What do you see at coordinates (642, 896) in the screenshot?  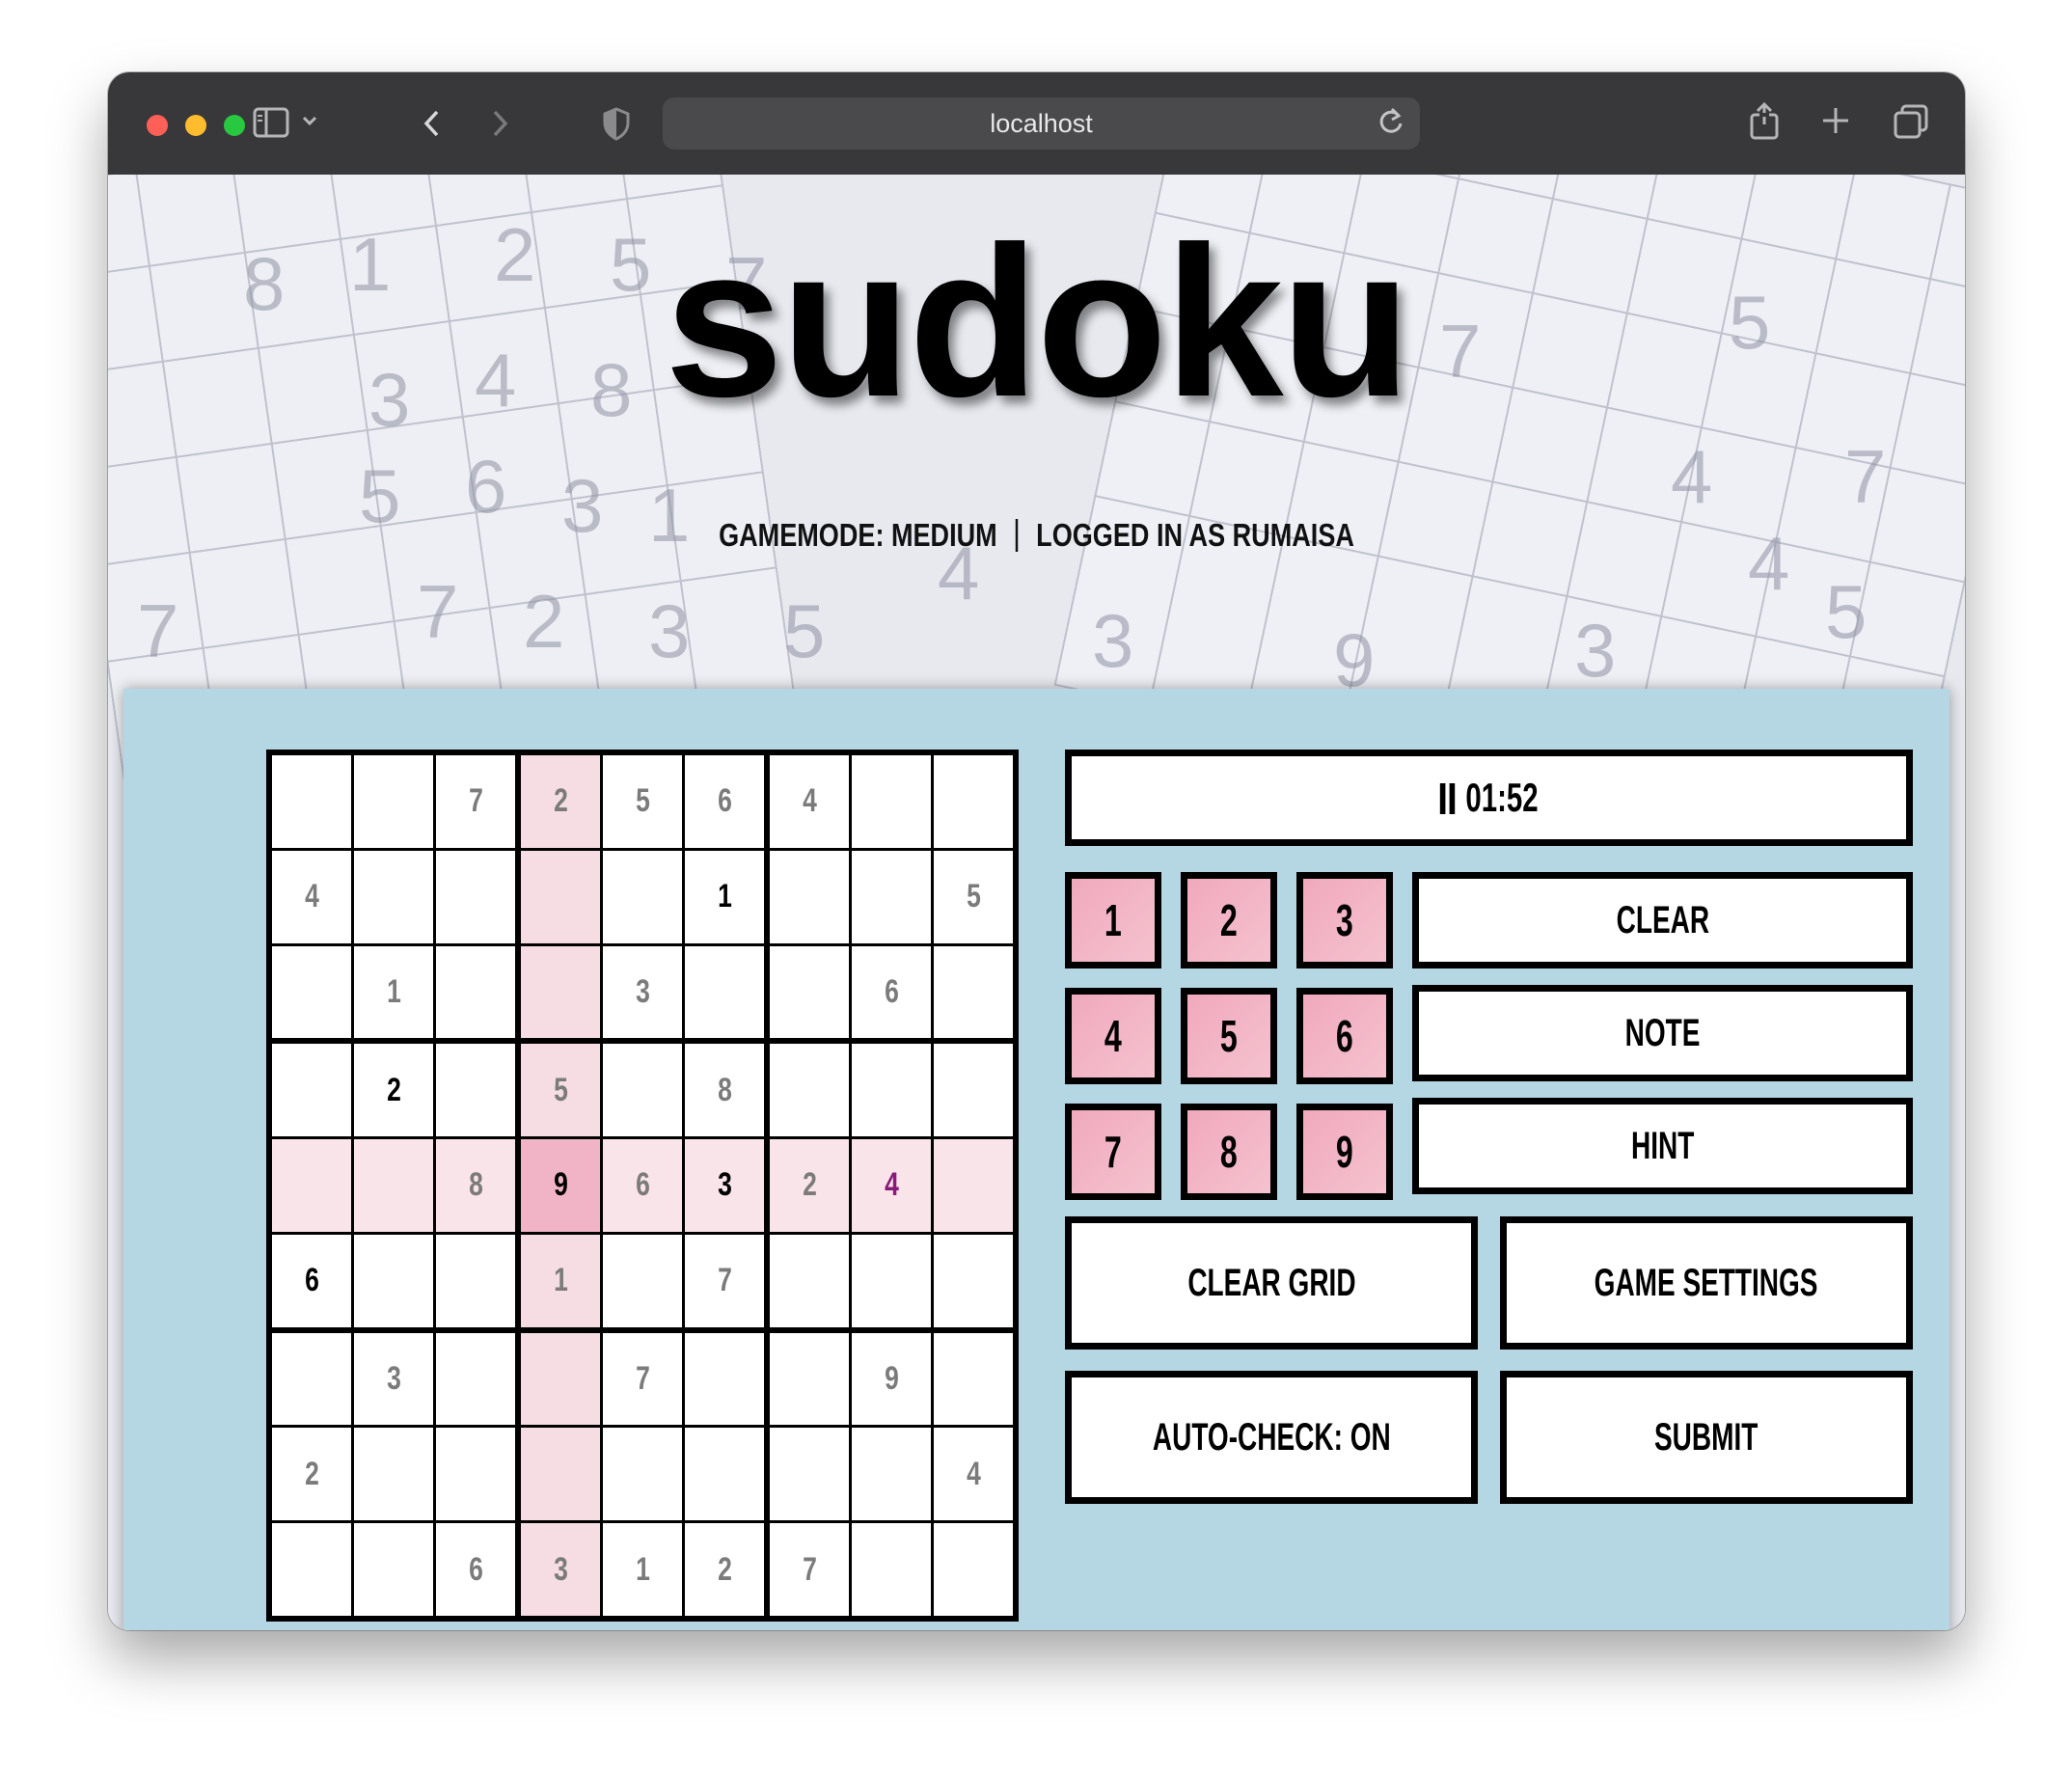 I see `grid-cell-r2c5` at bounding box center [642, 896].